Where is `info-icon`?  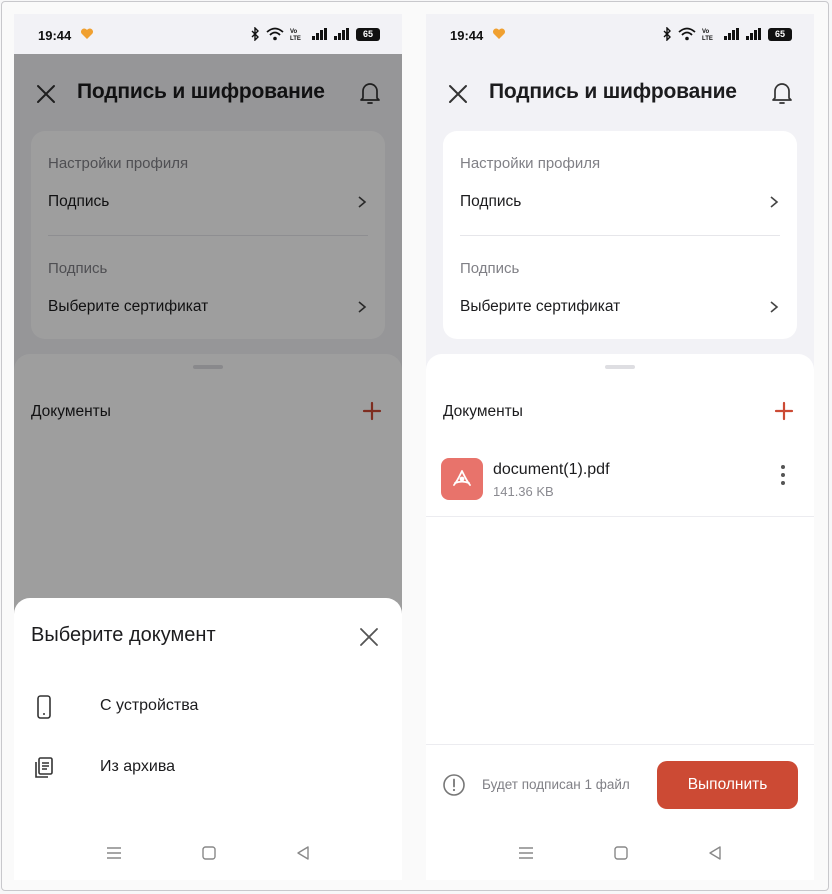 info-icon is located at coordinates (454, 785).